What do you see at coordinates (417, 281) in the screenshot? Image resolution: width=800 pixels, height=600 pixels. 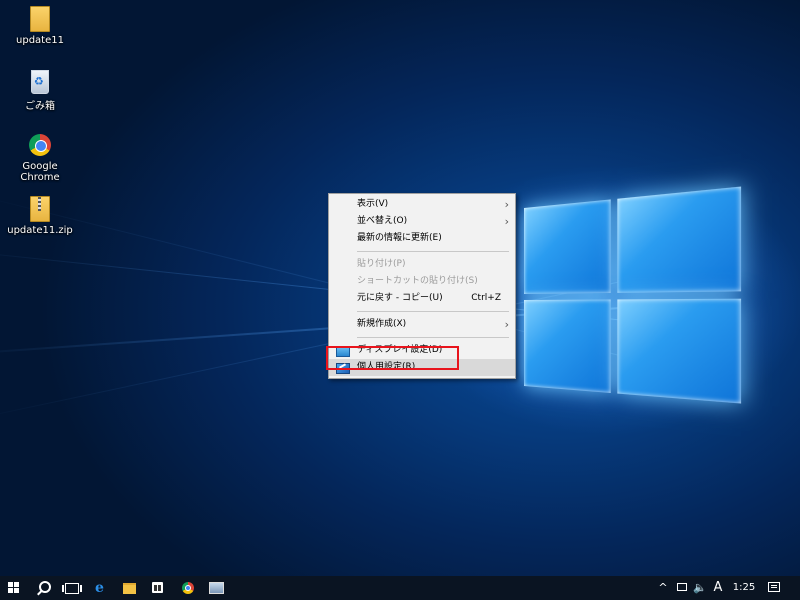 I see `menu-item-label: ショートカットの貼り付け(S)` at bounding box center [417, 281].